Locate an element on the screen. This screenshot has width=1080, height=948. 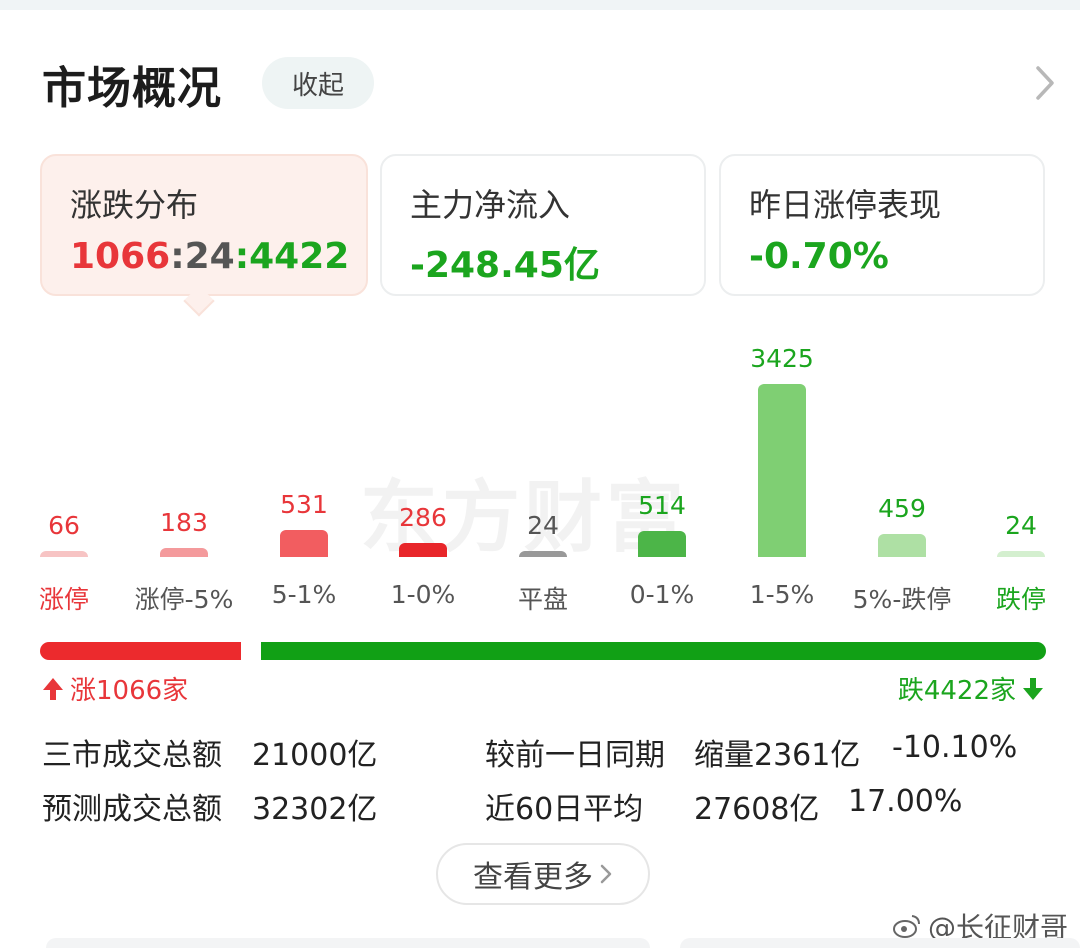
next-section-edge is located at coordinates (540, 943).